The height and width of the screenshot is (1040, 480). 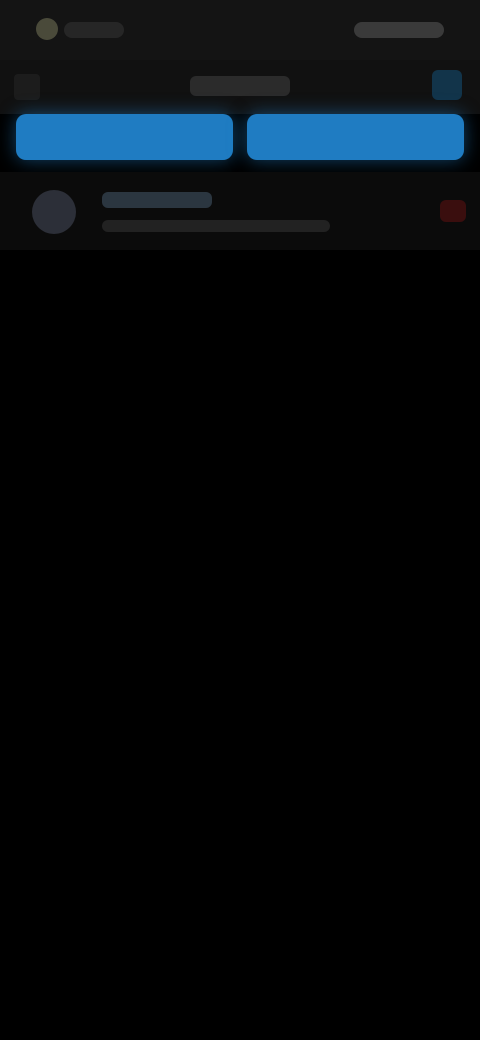 I want to click on badge-icon, so click(x=453, y=211).